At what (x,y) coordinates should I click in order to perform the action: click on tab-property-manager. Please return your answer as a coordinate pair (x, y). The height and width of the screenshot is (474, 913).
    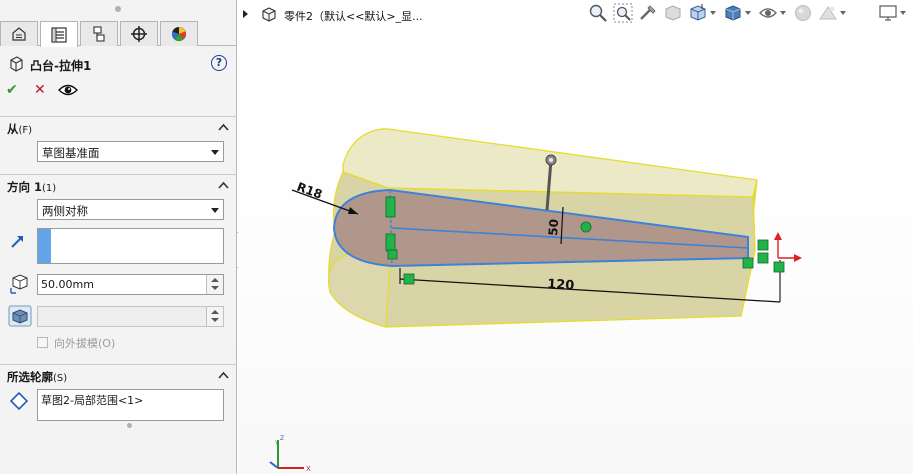
    Looking at the image, I should click on (59, 34).